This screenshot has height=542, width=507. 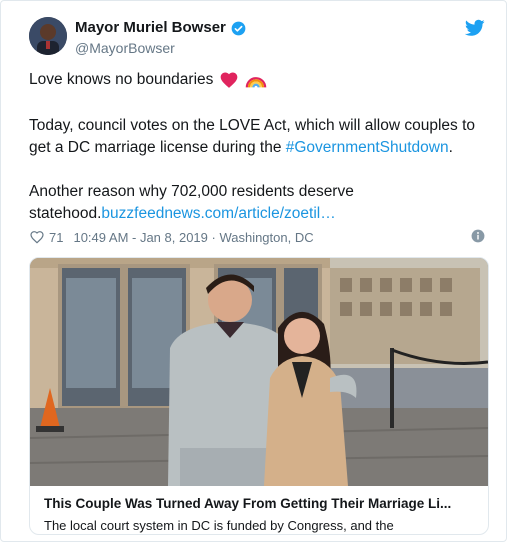 What do you see at coordinates (259, 38) in the screenshot?
I see `tweet-header: Mayor Muriel Bowser @MayorBowser` at bounding box center [259, 38].